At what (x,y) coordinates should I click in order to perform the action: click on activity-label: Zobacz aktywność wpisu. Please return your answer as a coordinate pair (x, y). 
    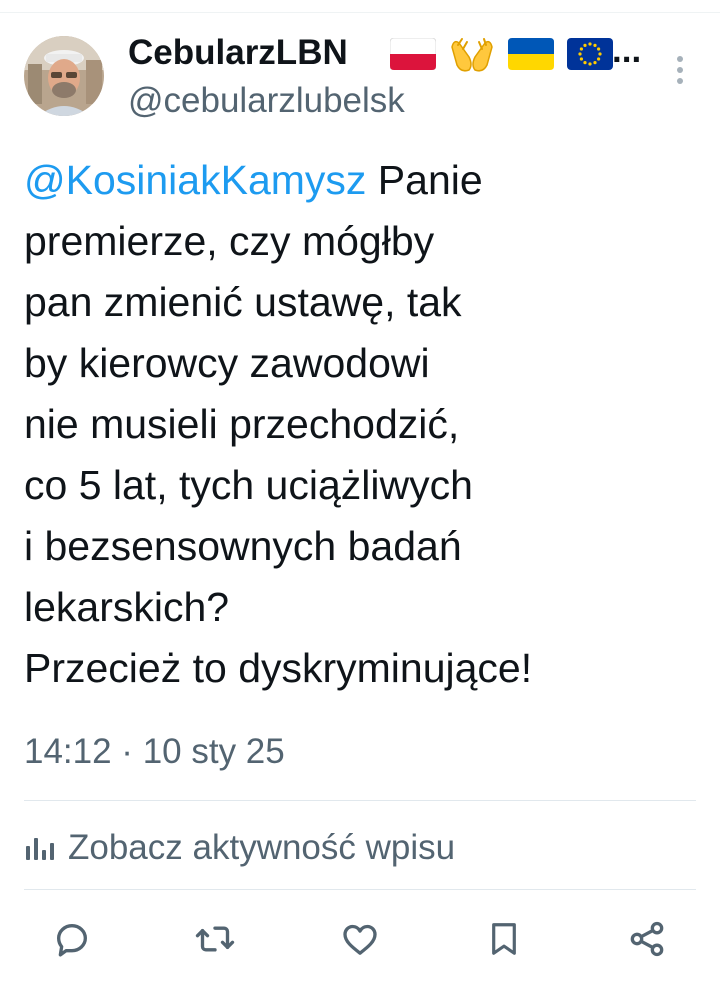
    Looking at the image, I should click on (262, 847).